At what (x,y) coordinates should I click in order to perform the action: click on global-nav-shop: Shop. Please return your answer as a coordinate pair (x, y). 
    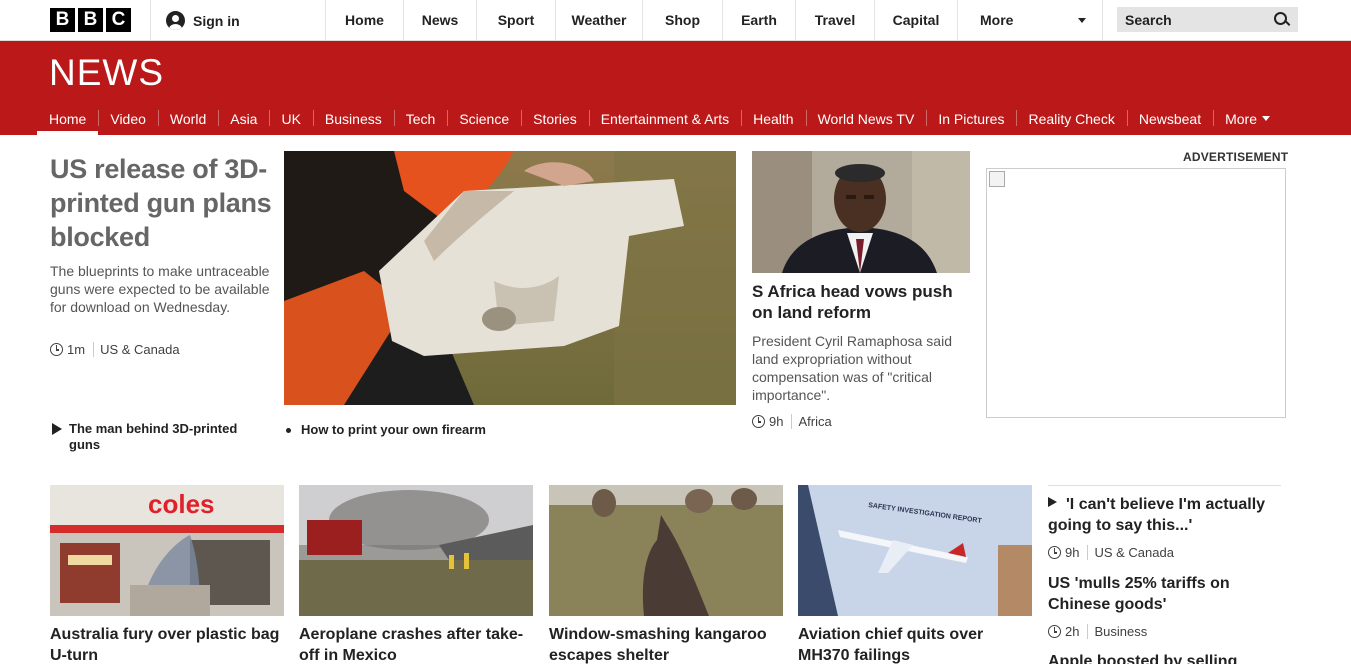
    Looking at the image, I should click on (682, 20).